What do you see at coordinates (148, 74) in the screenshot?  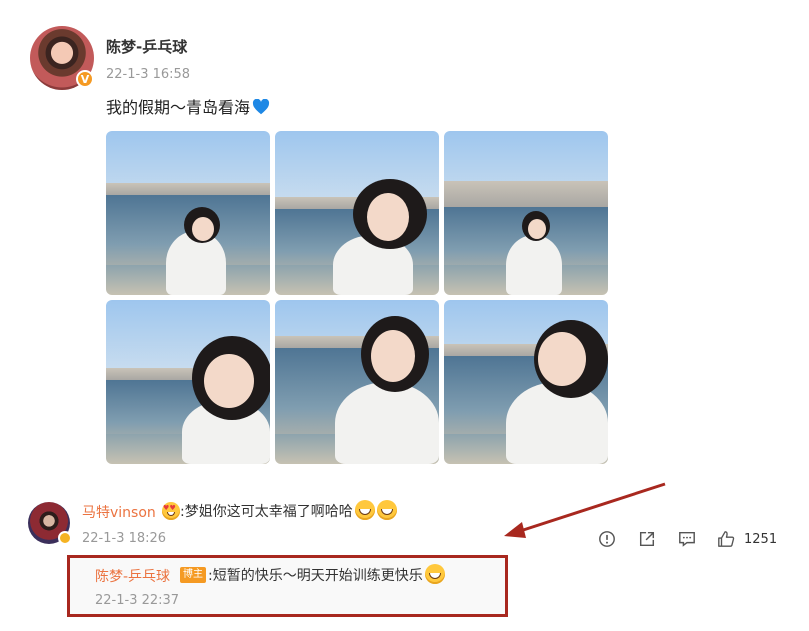 I see `post-timestamp: 22-1-3 16:58` at bounding box center [148, 74].